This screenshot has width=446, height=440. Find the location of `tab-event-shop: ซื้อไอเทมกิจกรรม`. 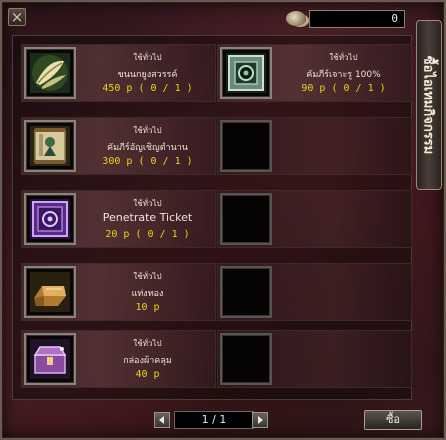

tab-event-shop: ซื้อไอเทมกิจกรรม is located at coordinates (429, 105).